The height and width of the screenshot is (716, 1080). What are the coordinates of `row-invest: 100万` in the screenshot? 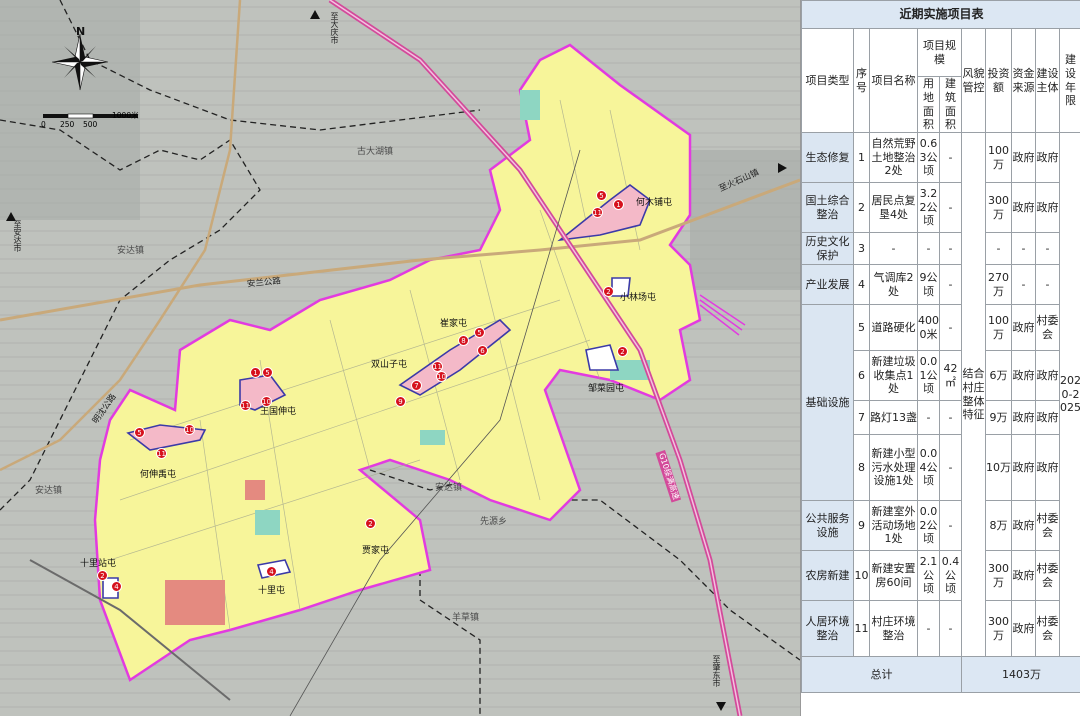 It's located at (998, 157).